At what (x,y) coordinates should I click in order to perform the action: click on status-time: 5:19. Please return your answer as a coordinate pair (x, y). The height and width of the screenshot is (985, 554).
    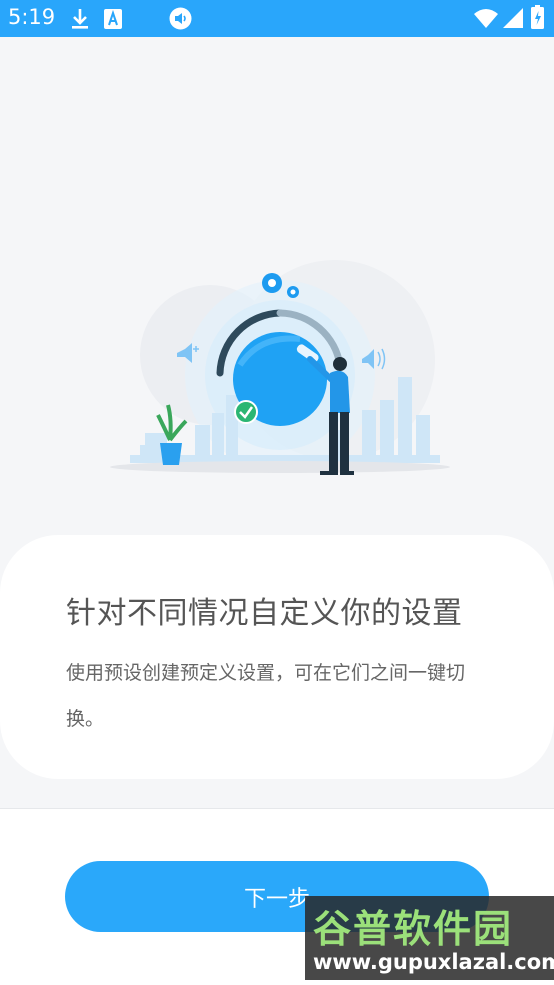
    Looking at the image, I should click on (32, 17).